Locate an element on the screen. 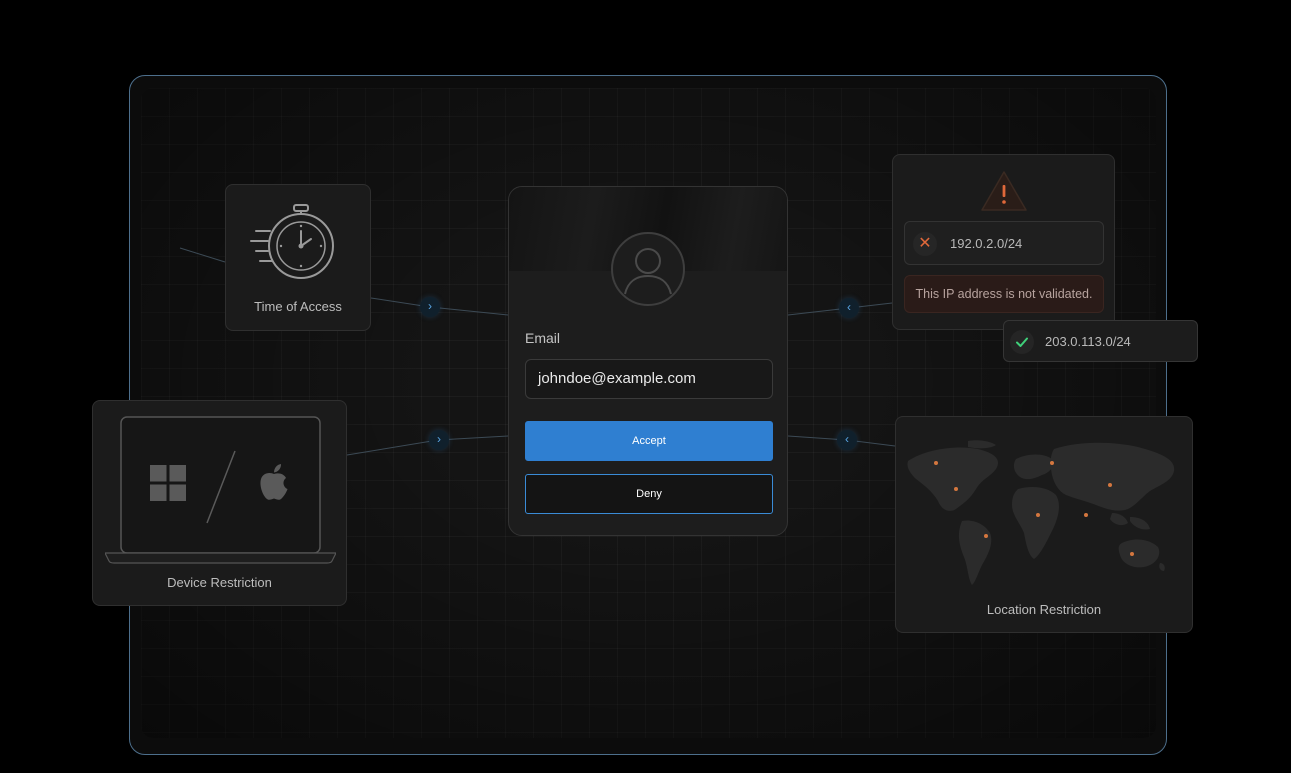 This screenshot has height=773, width=1291. blocked-ip-row: ✕ 192.0.2.0/24 is located at coordinates (1004, 243).